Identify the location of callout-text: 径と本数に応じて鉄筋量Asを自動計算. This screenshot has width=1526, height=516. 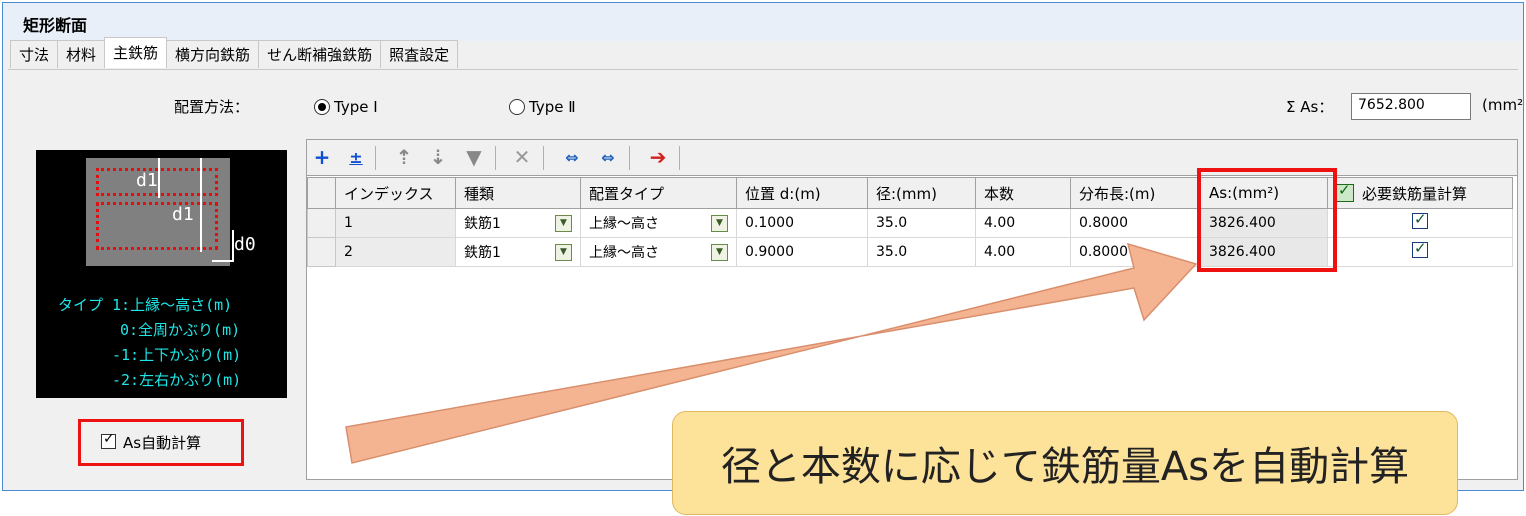
(1065, 467).